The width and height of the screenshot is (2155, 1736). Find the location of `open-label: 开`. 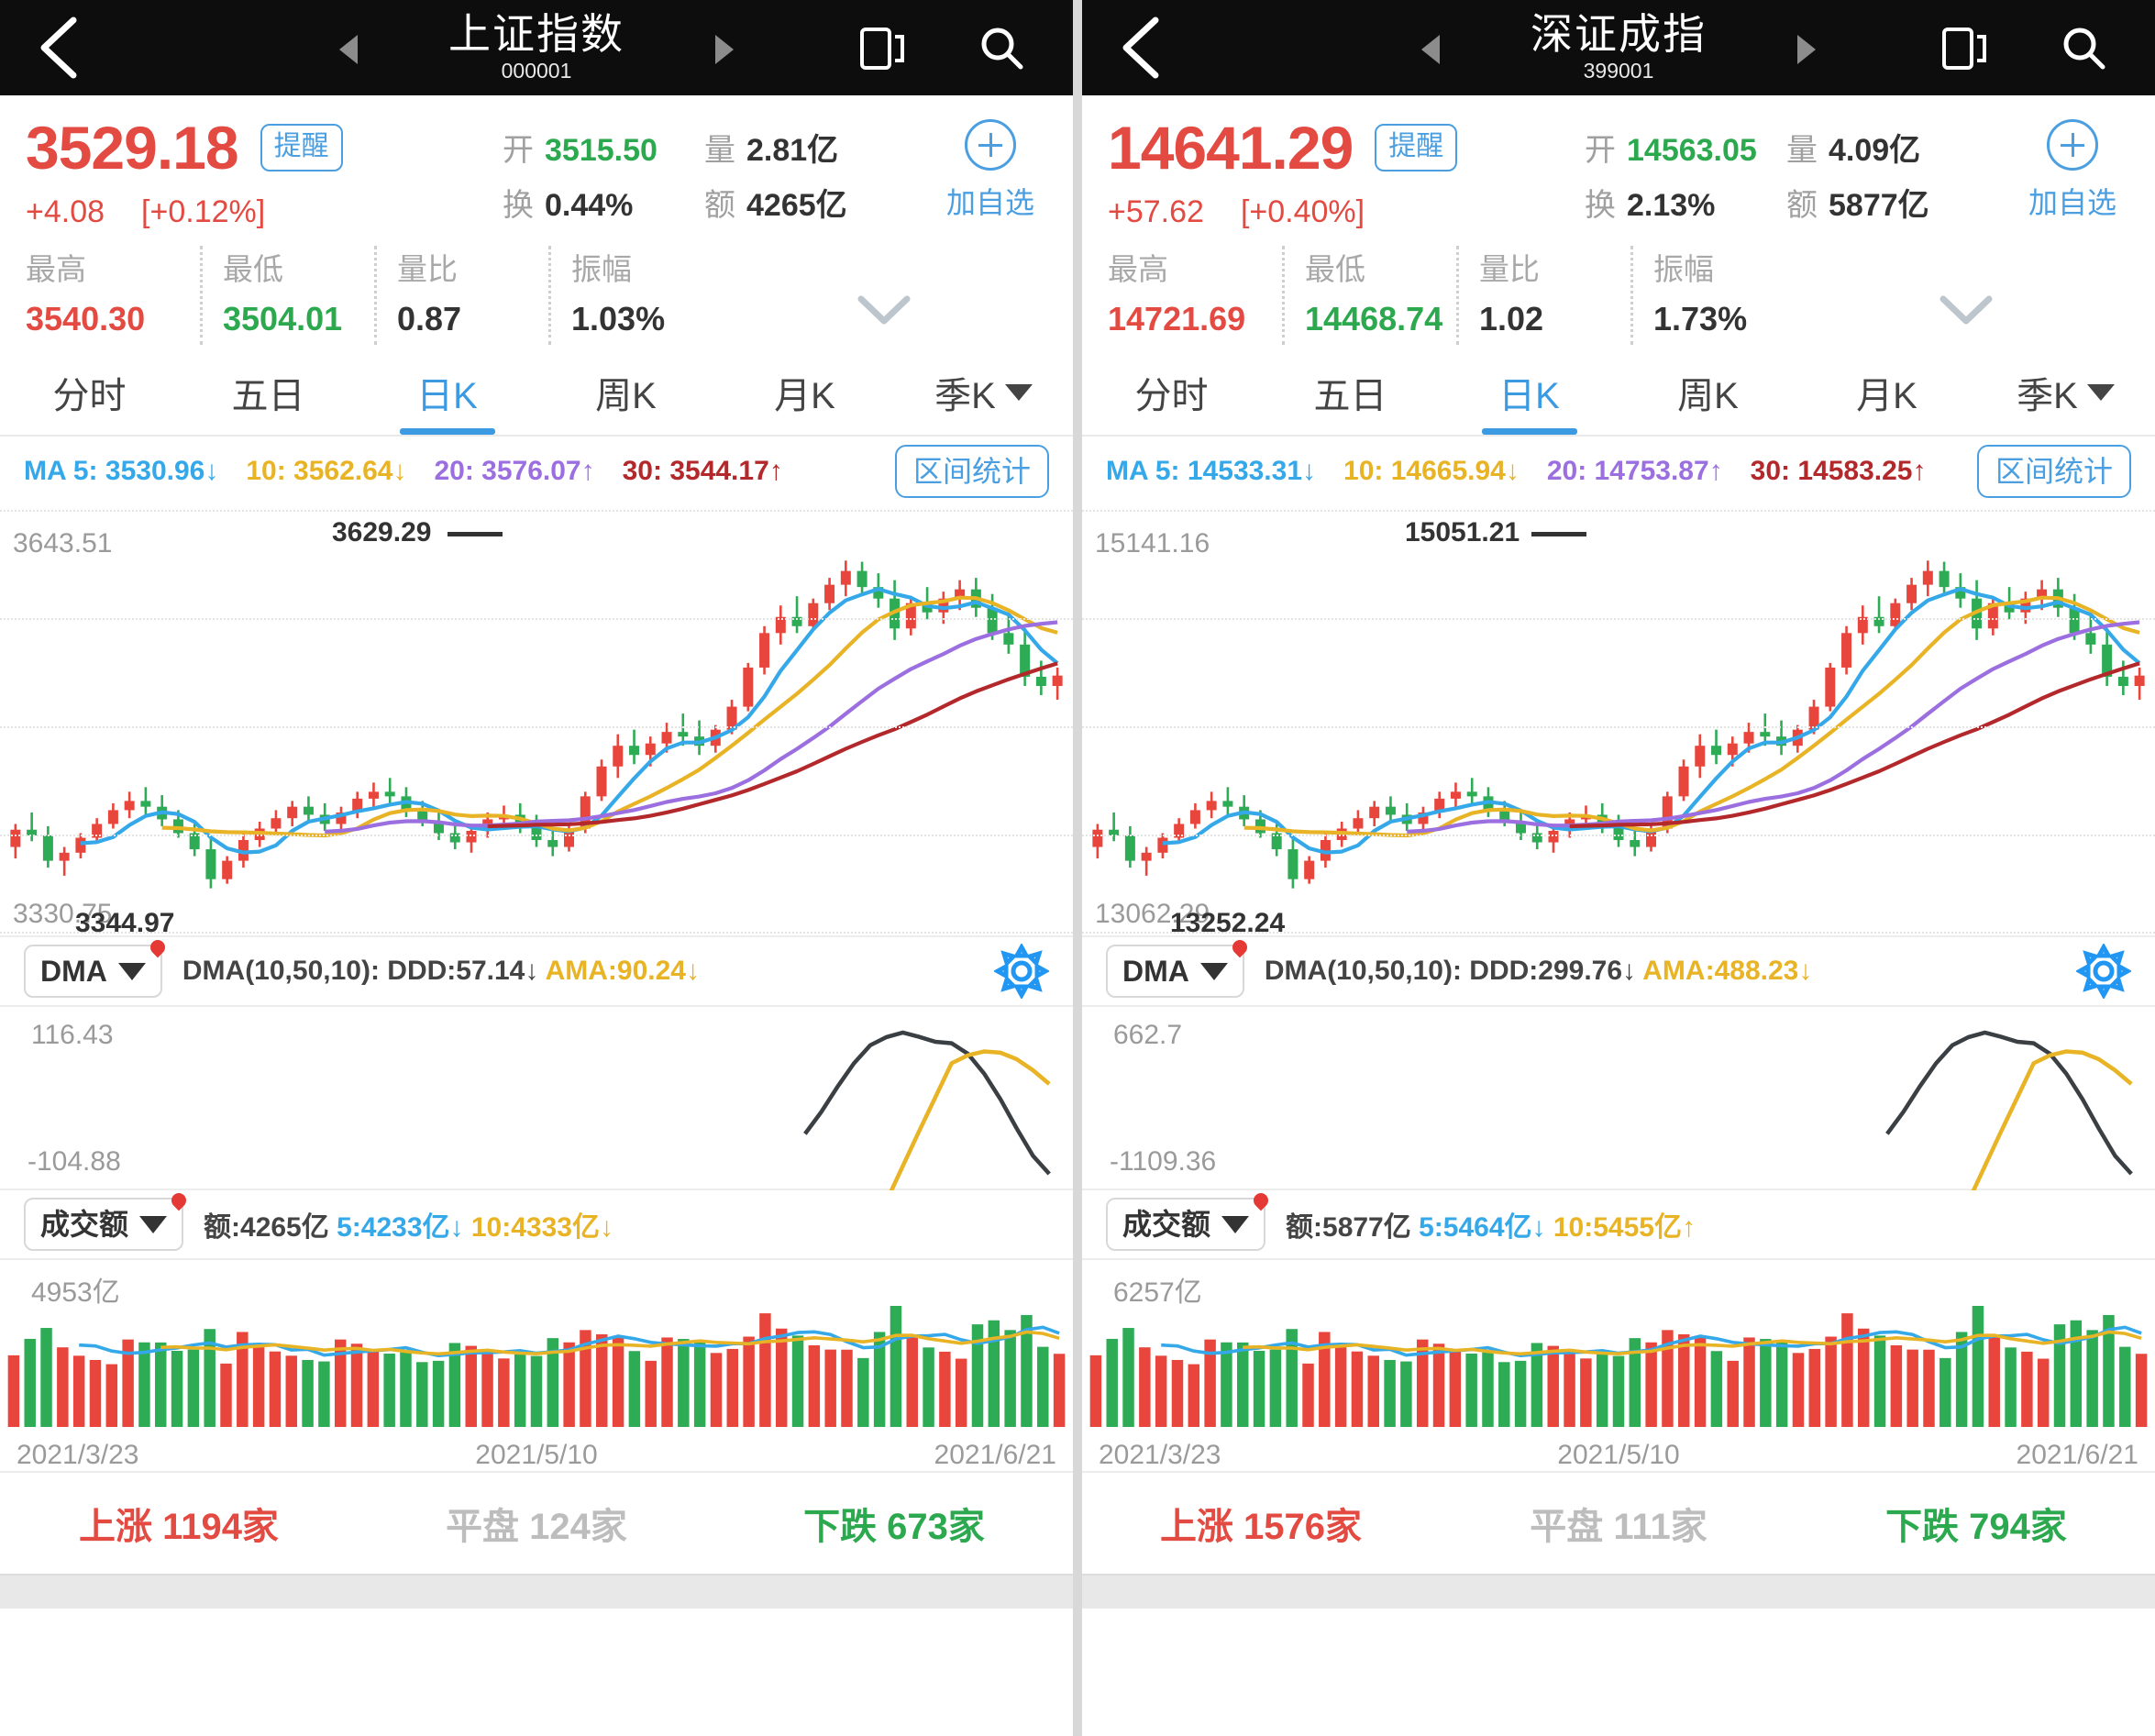

open-label: 开 is located at coordinates (518, 150).